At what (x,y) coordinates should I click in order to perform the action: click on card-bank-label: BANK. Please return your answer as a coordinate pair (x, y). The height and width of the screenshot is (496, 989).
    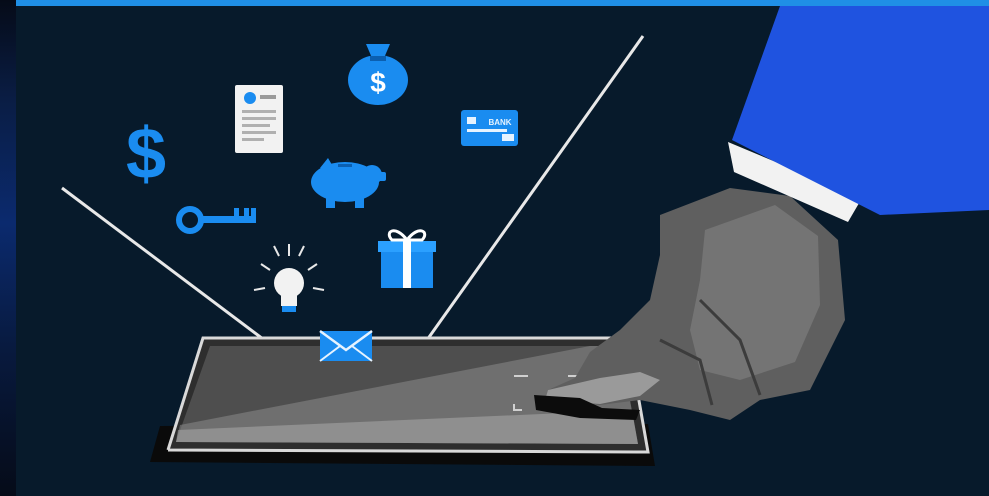
    Looking at the image, I should click on (499, 122).